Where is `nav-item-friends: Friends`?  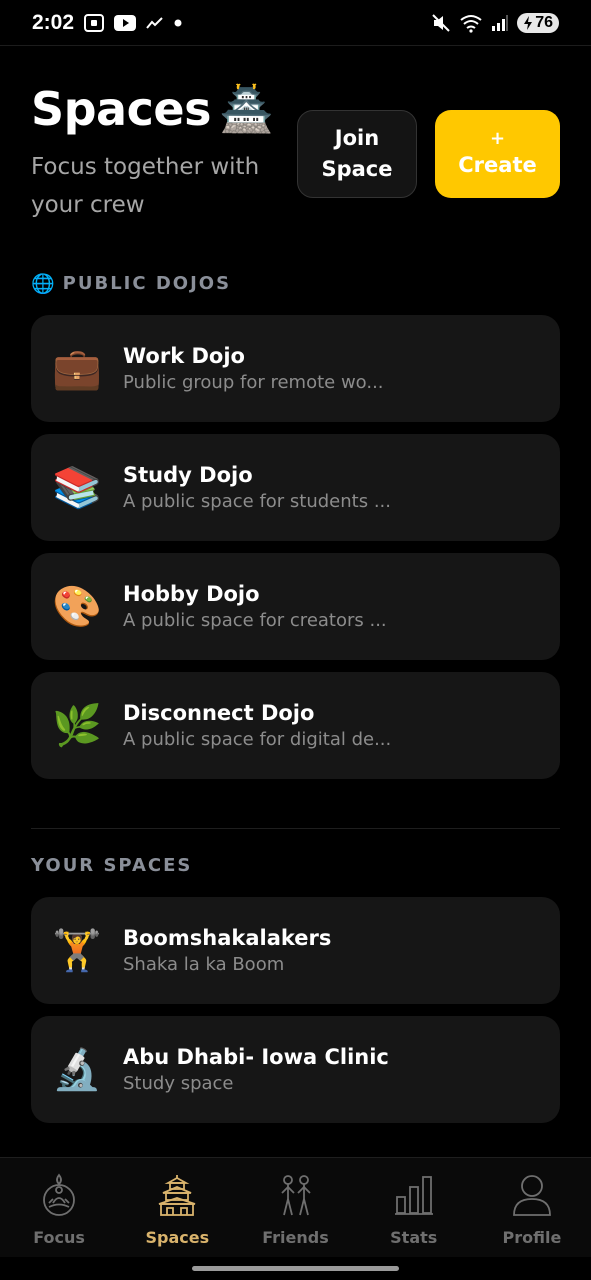 nav-item-friends: Friends is located at coordinates (295, 1207).